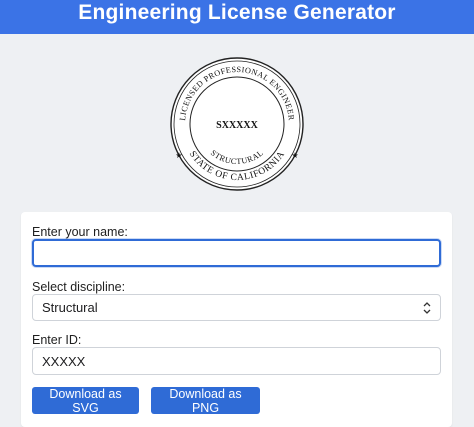 This screenshot has height=427, width=474. I want to click on download-png-button: Download as PNG, so click(205, 401).